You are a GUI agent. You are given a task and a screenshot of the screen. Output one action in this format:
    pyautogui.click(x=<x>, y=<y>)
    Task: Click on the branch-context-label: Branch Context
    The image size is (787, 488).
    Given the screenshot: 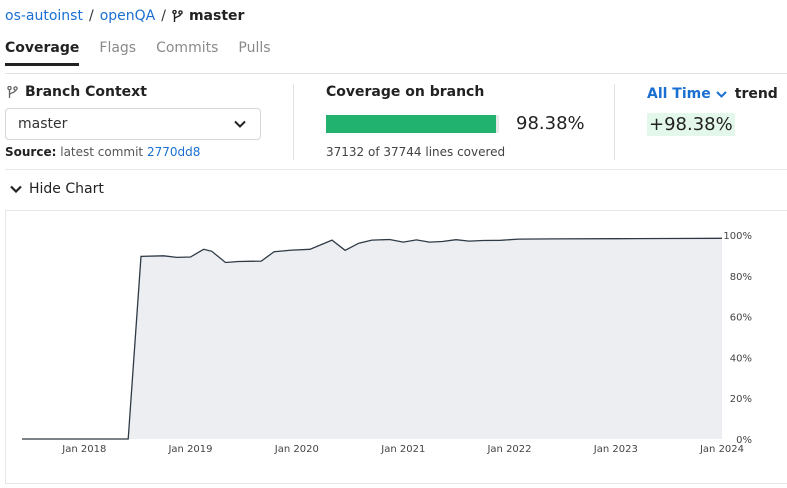 What is the action you would take?
    pyautogui.click(x=86, y=92)
    